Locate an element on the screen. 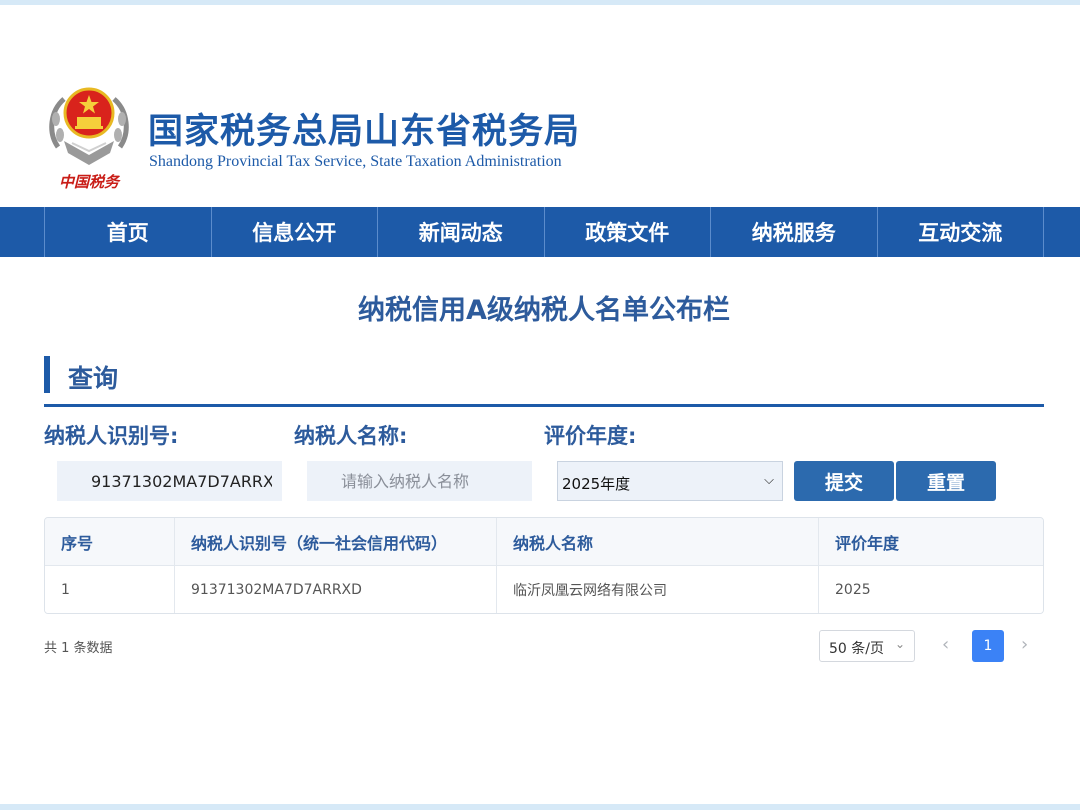 The width and height of the screenshot is (1080, 810). tax-emblem-logo: 中国税务 is located at coordinates (89, 139).